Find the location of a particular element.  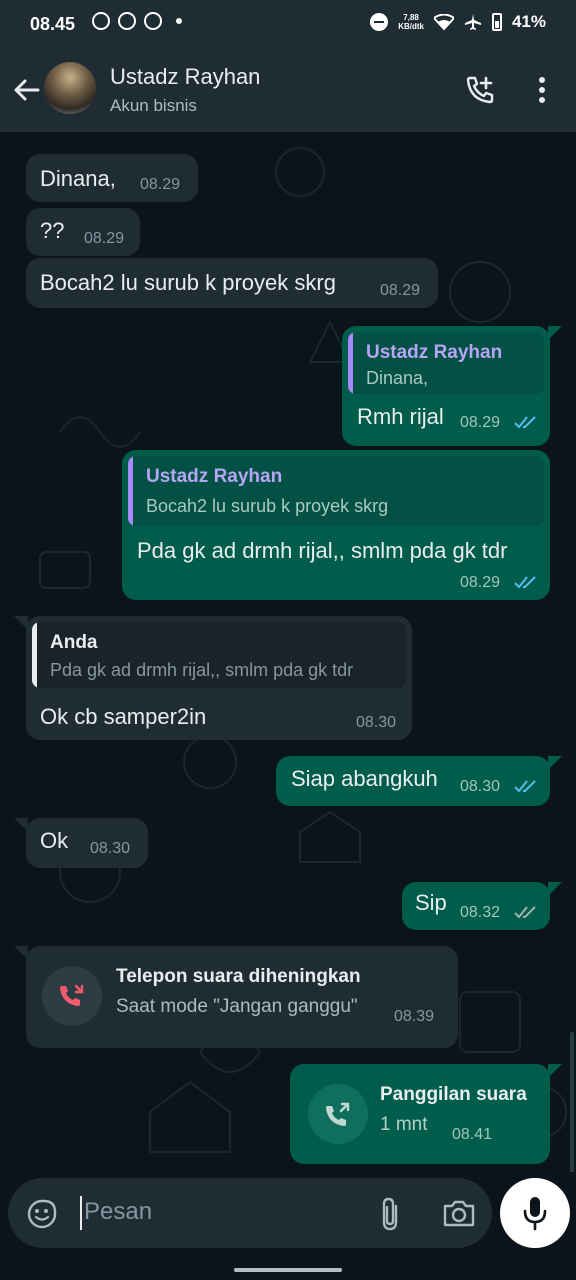

status-time: 08.45 is located at coordinates (53, 24).